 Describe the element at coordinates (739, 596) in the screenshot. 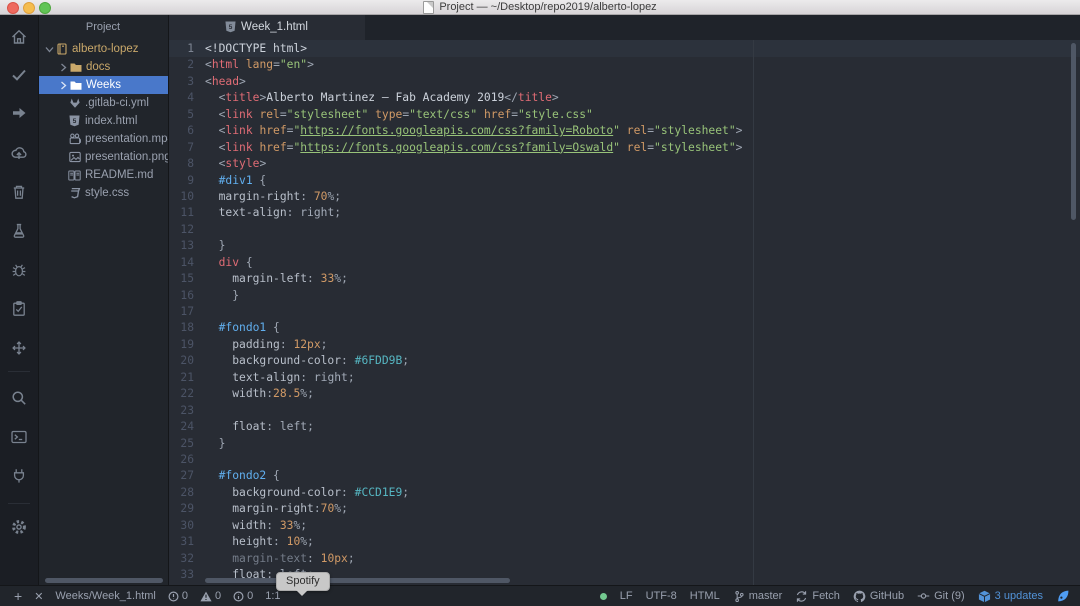

I see `branch-icon` at that location.